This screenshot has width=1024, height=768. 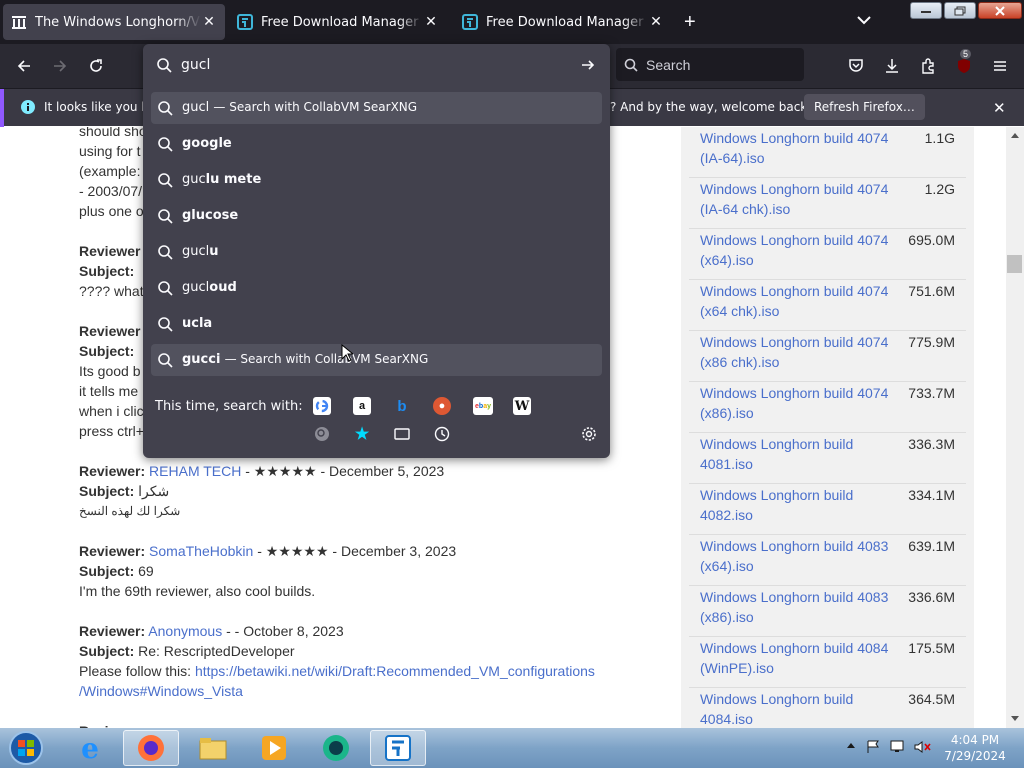 I want to click on suggestion-text: gucloud, so click(x=209, y=287).